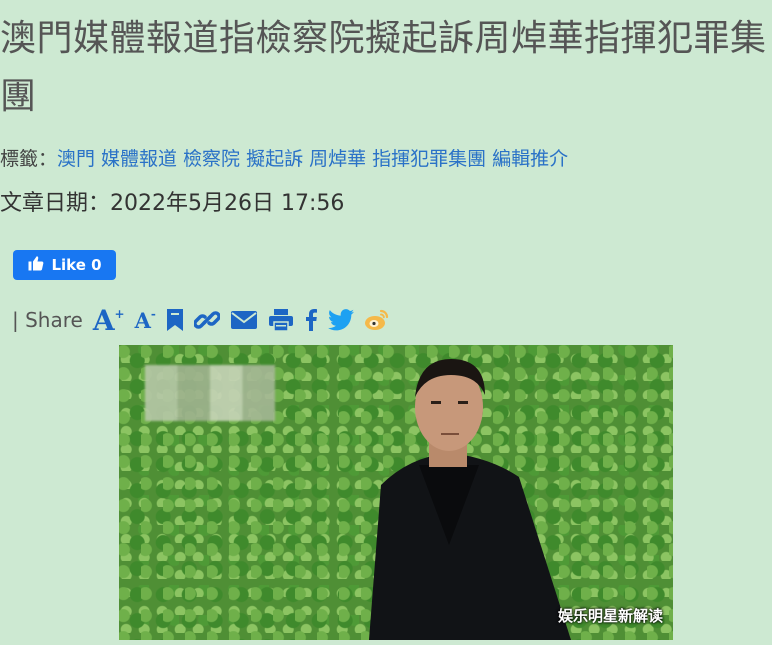 This screenshot has height=645, width=772. What do you see at coordinates (340, 320) in the screenshot?
I see `twitter-icon` at bounding box center [340, 320].